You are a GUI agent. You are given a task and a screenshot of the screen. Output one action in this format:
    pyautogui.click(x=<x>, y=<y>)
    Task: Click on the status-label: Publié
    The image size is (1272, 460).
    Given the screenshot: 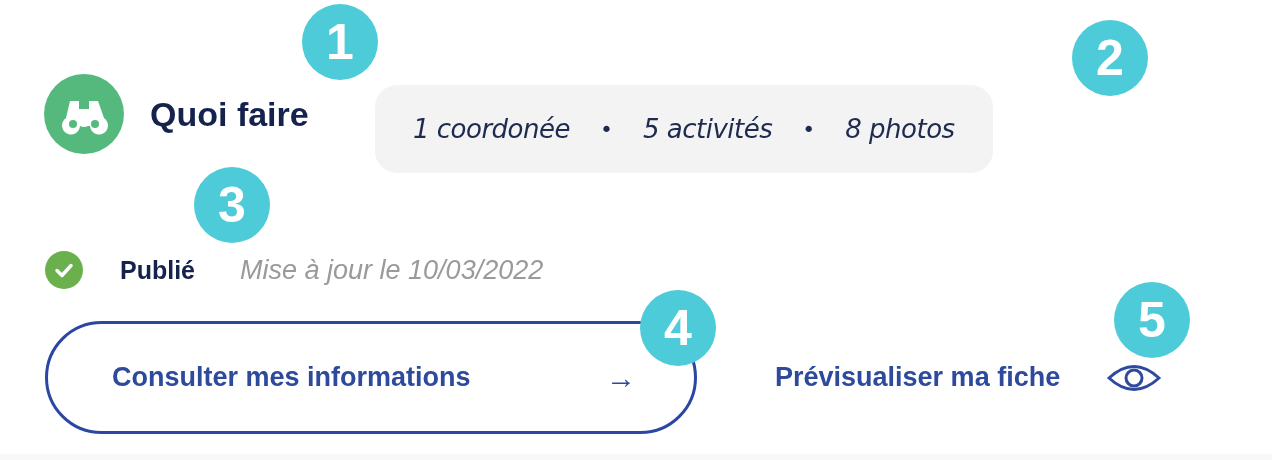 What is the action you would take?
    pyautogui.click(x=157, y=270)
    